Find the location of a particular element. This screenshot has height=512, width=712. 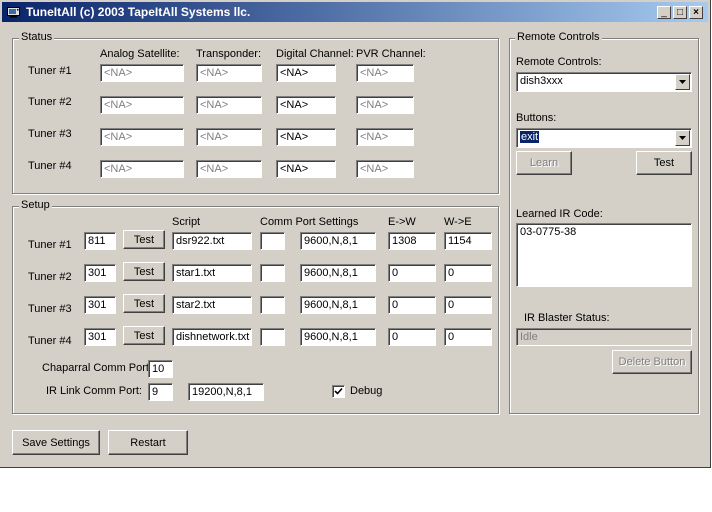

remote-controls-group-label: Remote Controls is located at coordinates (558, 37).